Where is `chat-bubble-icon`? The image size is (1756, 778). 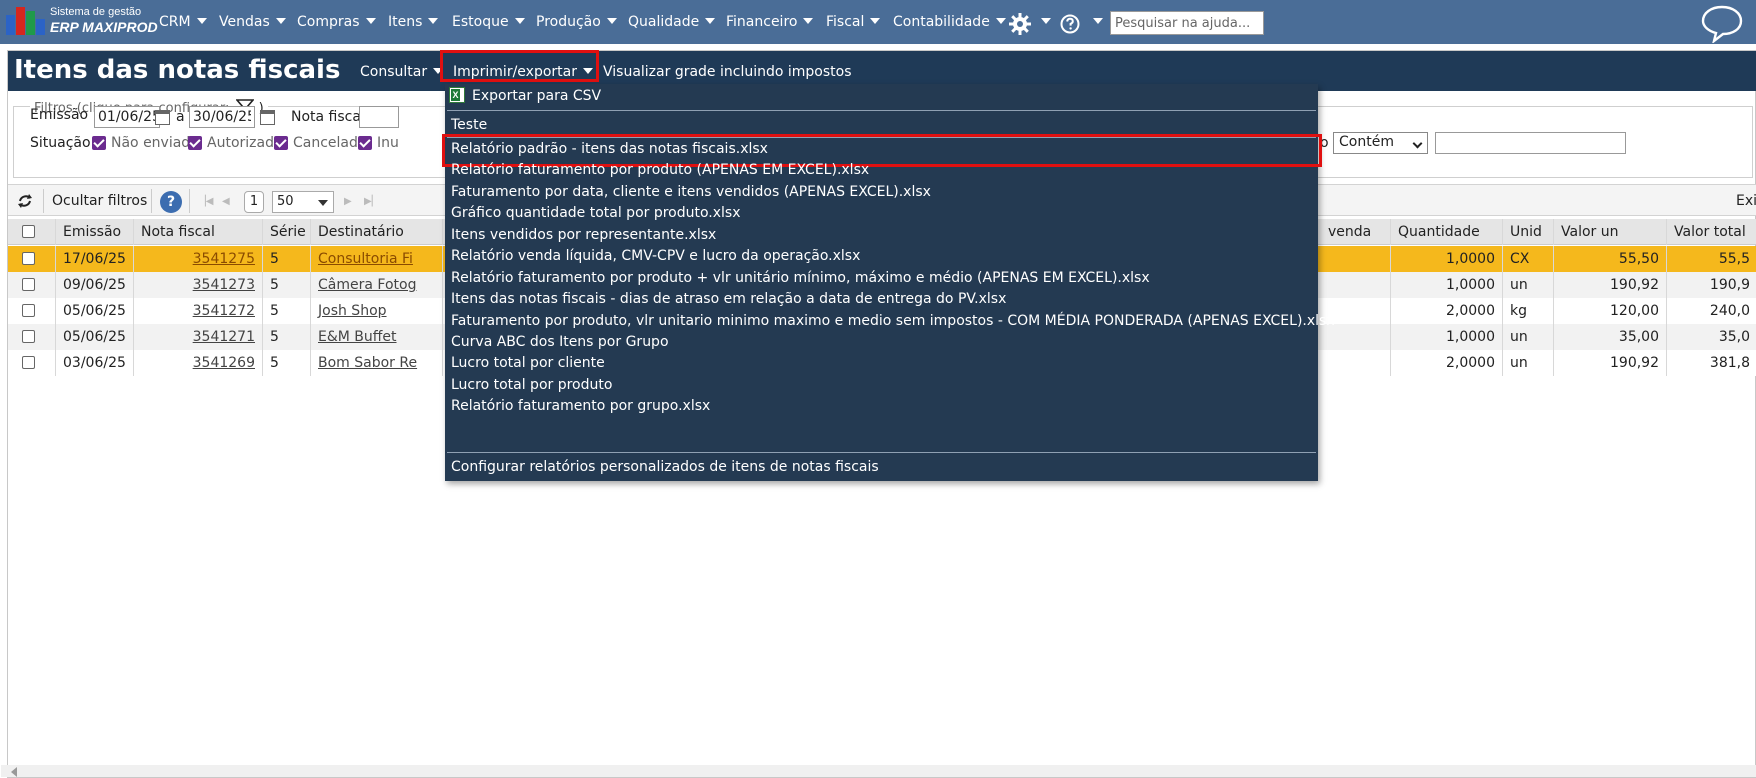
chat-bubble-icon is located at coordinates (1722, 23).